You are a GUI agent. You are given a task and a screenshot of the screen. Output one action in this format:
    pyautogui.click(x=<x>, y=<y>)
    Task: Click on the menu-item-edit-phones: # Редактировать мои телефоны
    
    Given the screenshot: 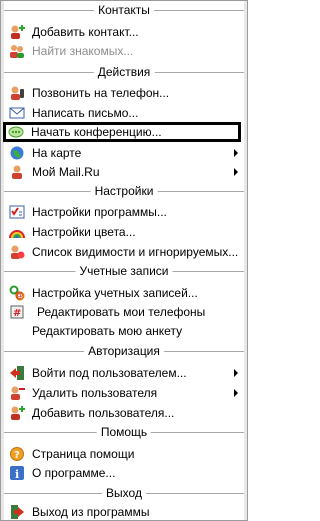 What is the action you would take?
    pyautogui.click(x=124, y=312)
    